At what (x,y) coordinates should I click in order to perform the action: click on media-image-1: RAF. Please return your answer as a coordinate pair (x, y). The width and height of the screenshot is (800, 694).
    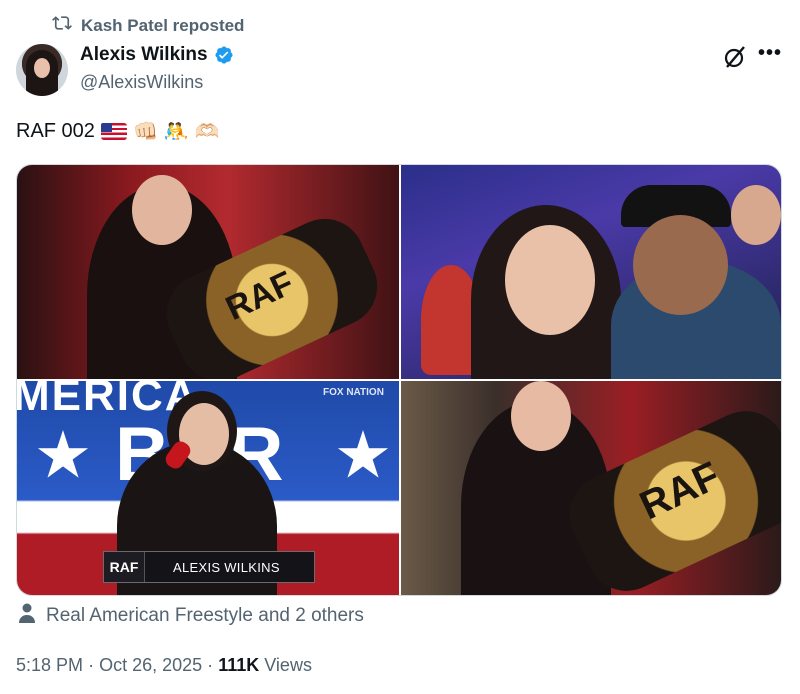
    Looking at the image, I should click on (208, 272).